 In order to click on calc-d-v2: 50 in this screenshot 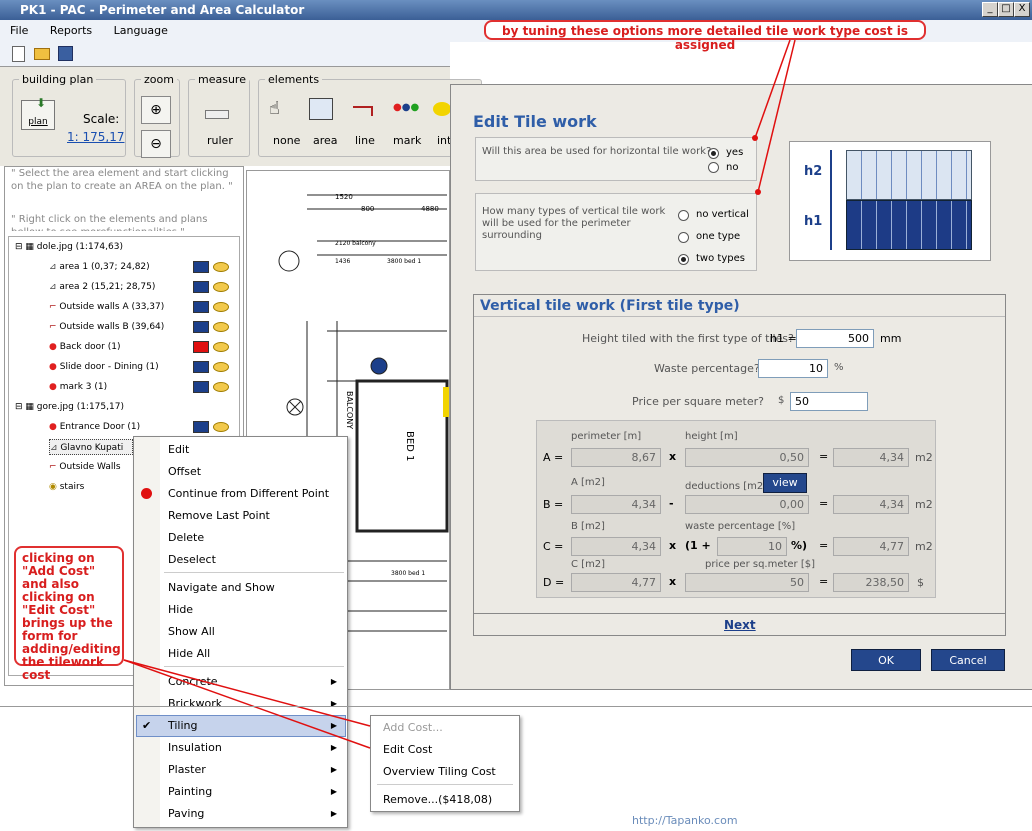, I will do `click(747, 582)`.